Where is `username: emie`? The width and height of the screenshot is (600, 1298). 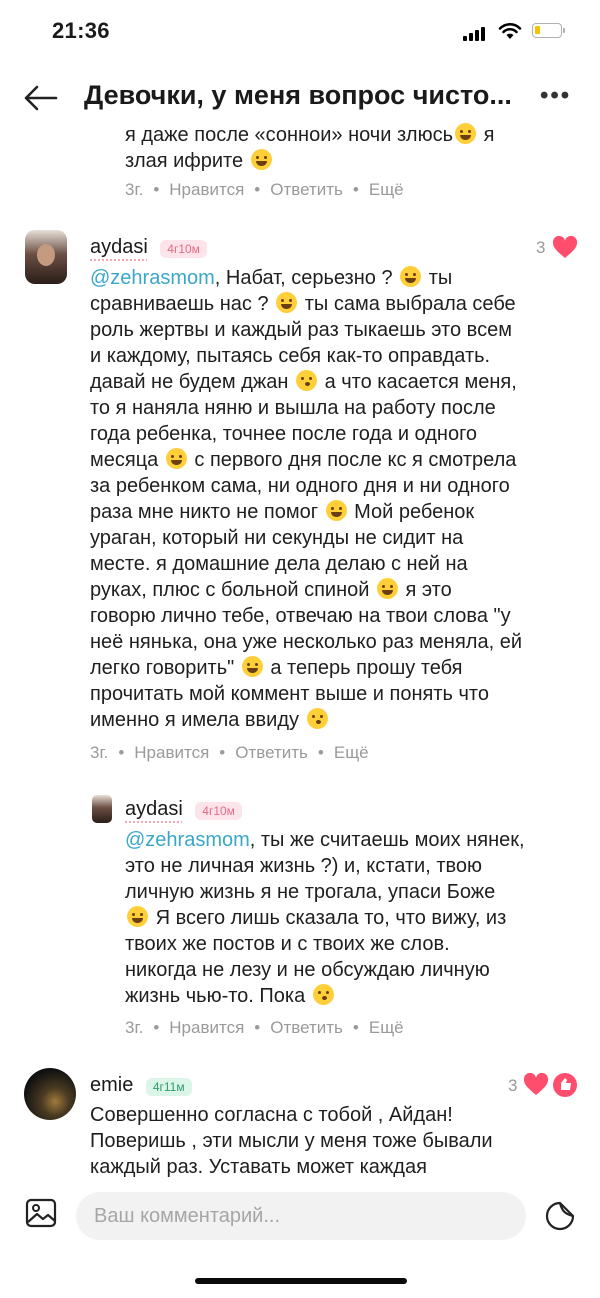
username: emie is located at coordinates (111, 1085).